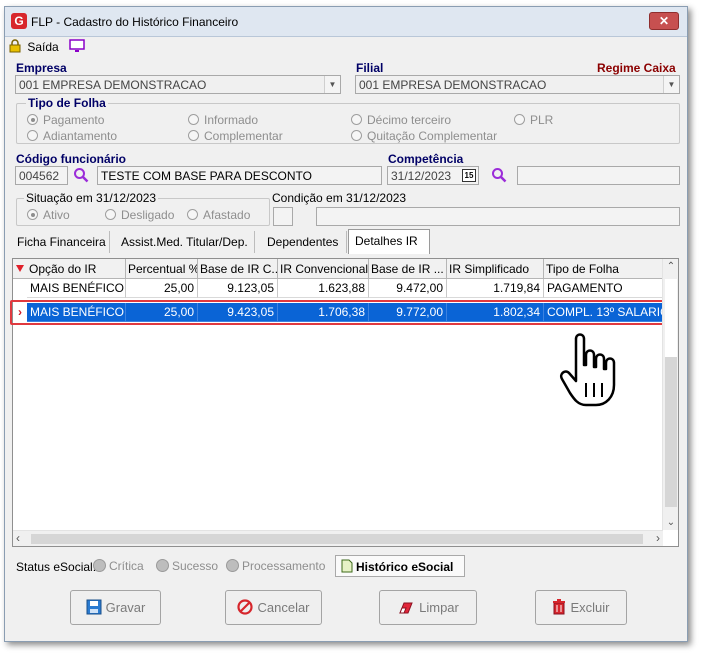  I want to click on vertical-scrollbar: ⌃ ⌄, so click(670, 394).